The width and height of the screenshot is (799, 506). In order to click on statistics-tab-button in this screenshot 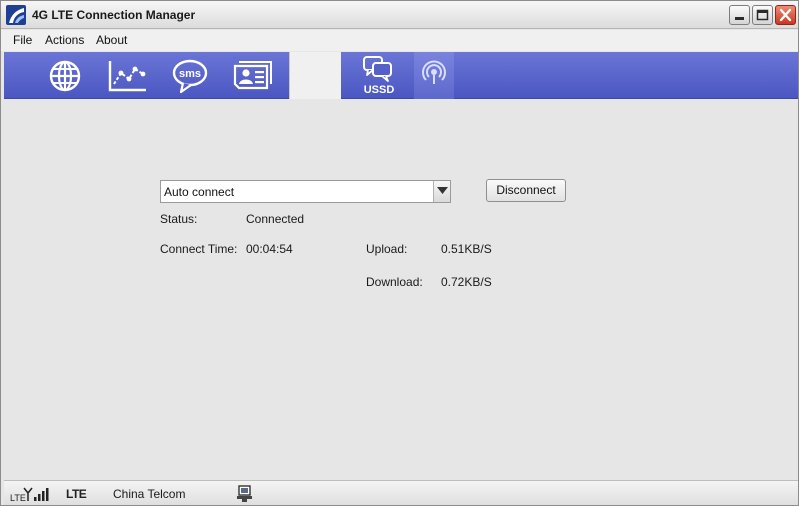, I will do `click(127, 75)`.